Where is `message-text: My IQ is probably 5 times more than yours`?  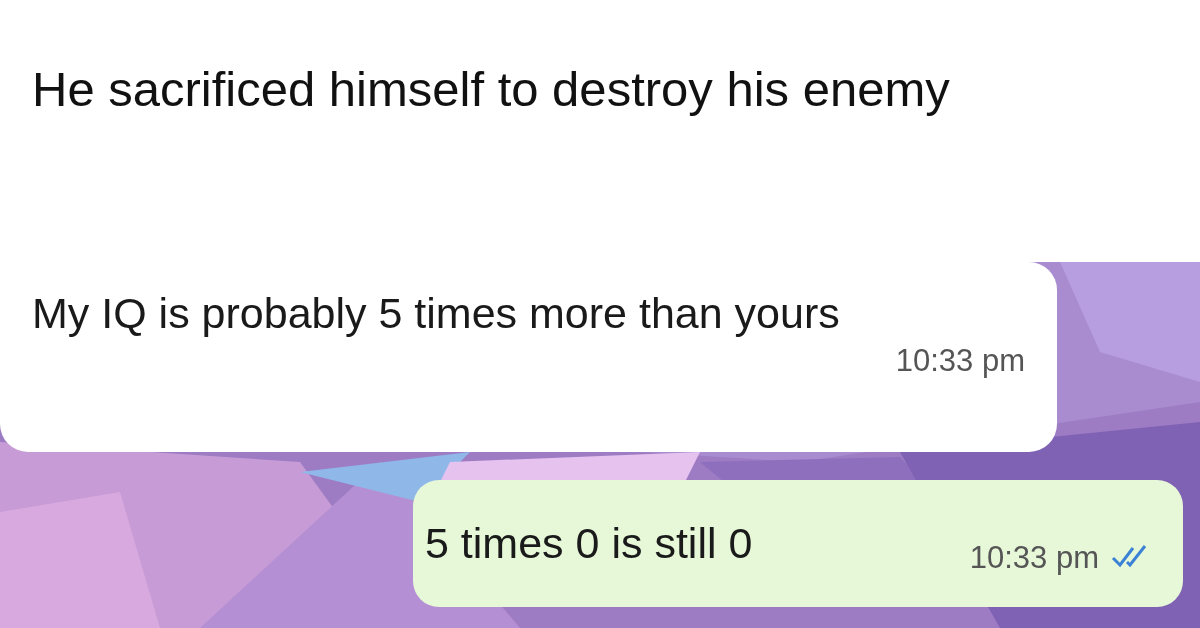 message-text: My IQ is probably 5 times more than yours is located at coordinates (436, 313).